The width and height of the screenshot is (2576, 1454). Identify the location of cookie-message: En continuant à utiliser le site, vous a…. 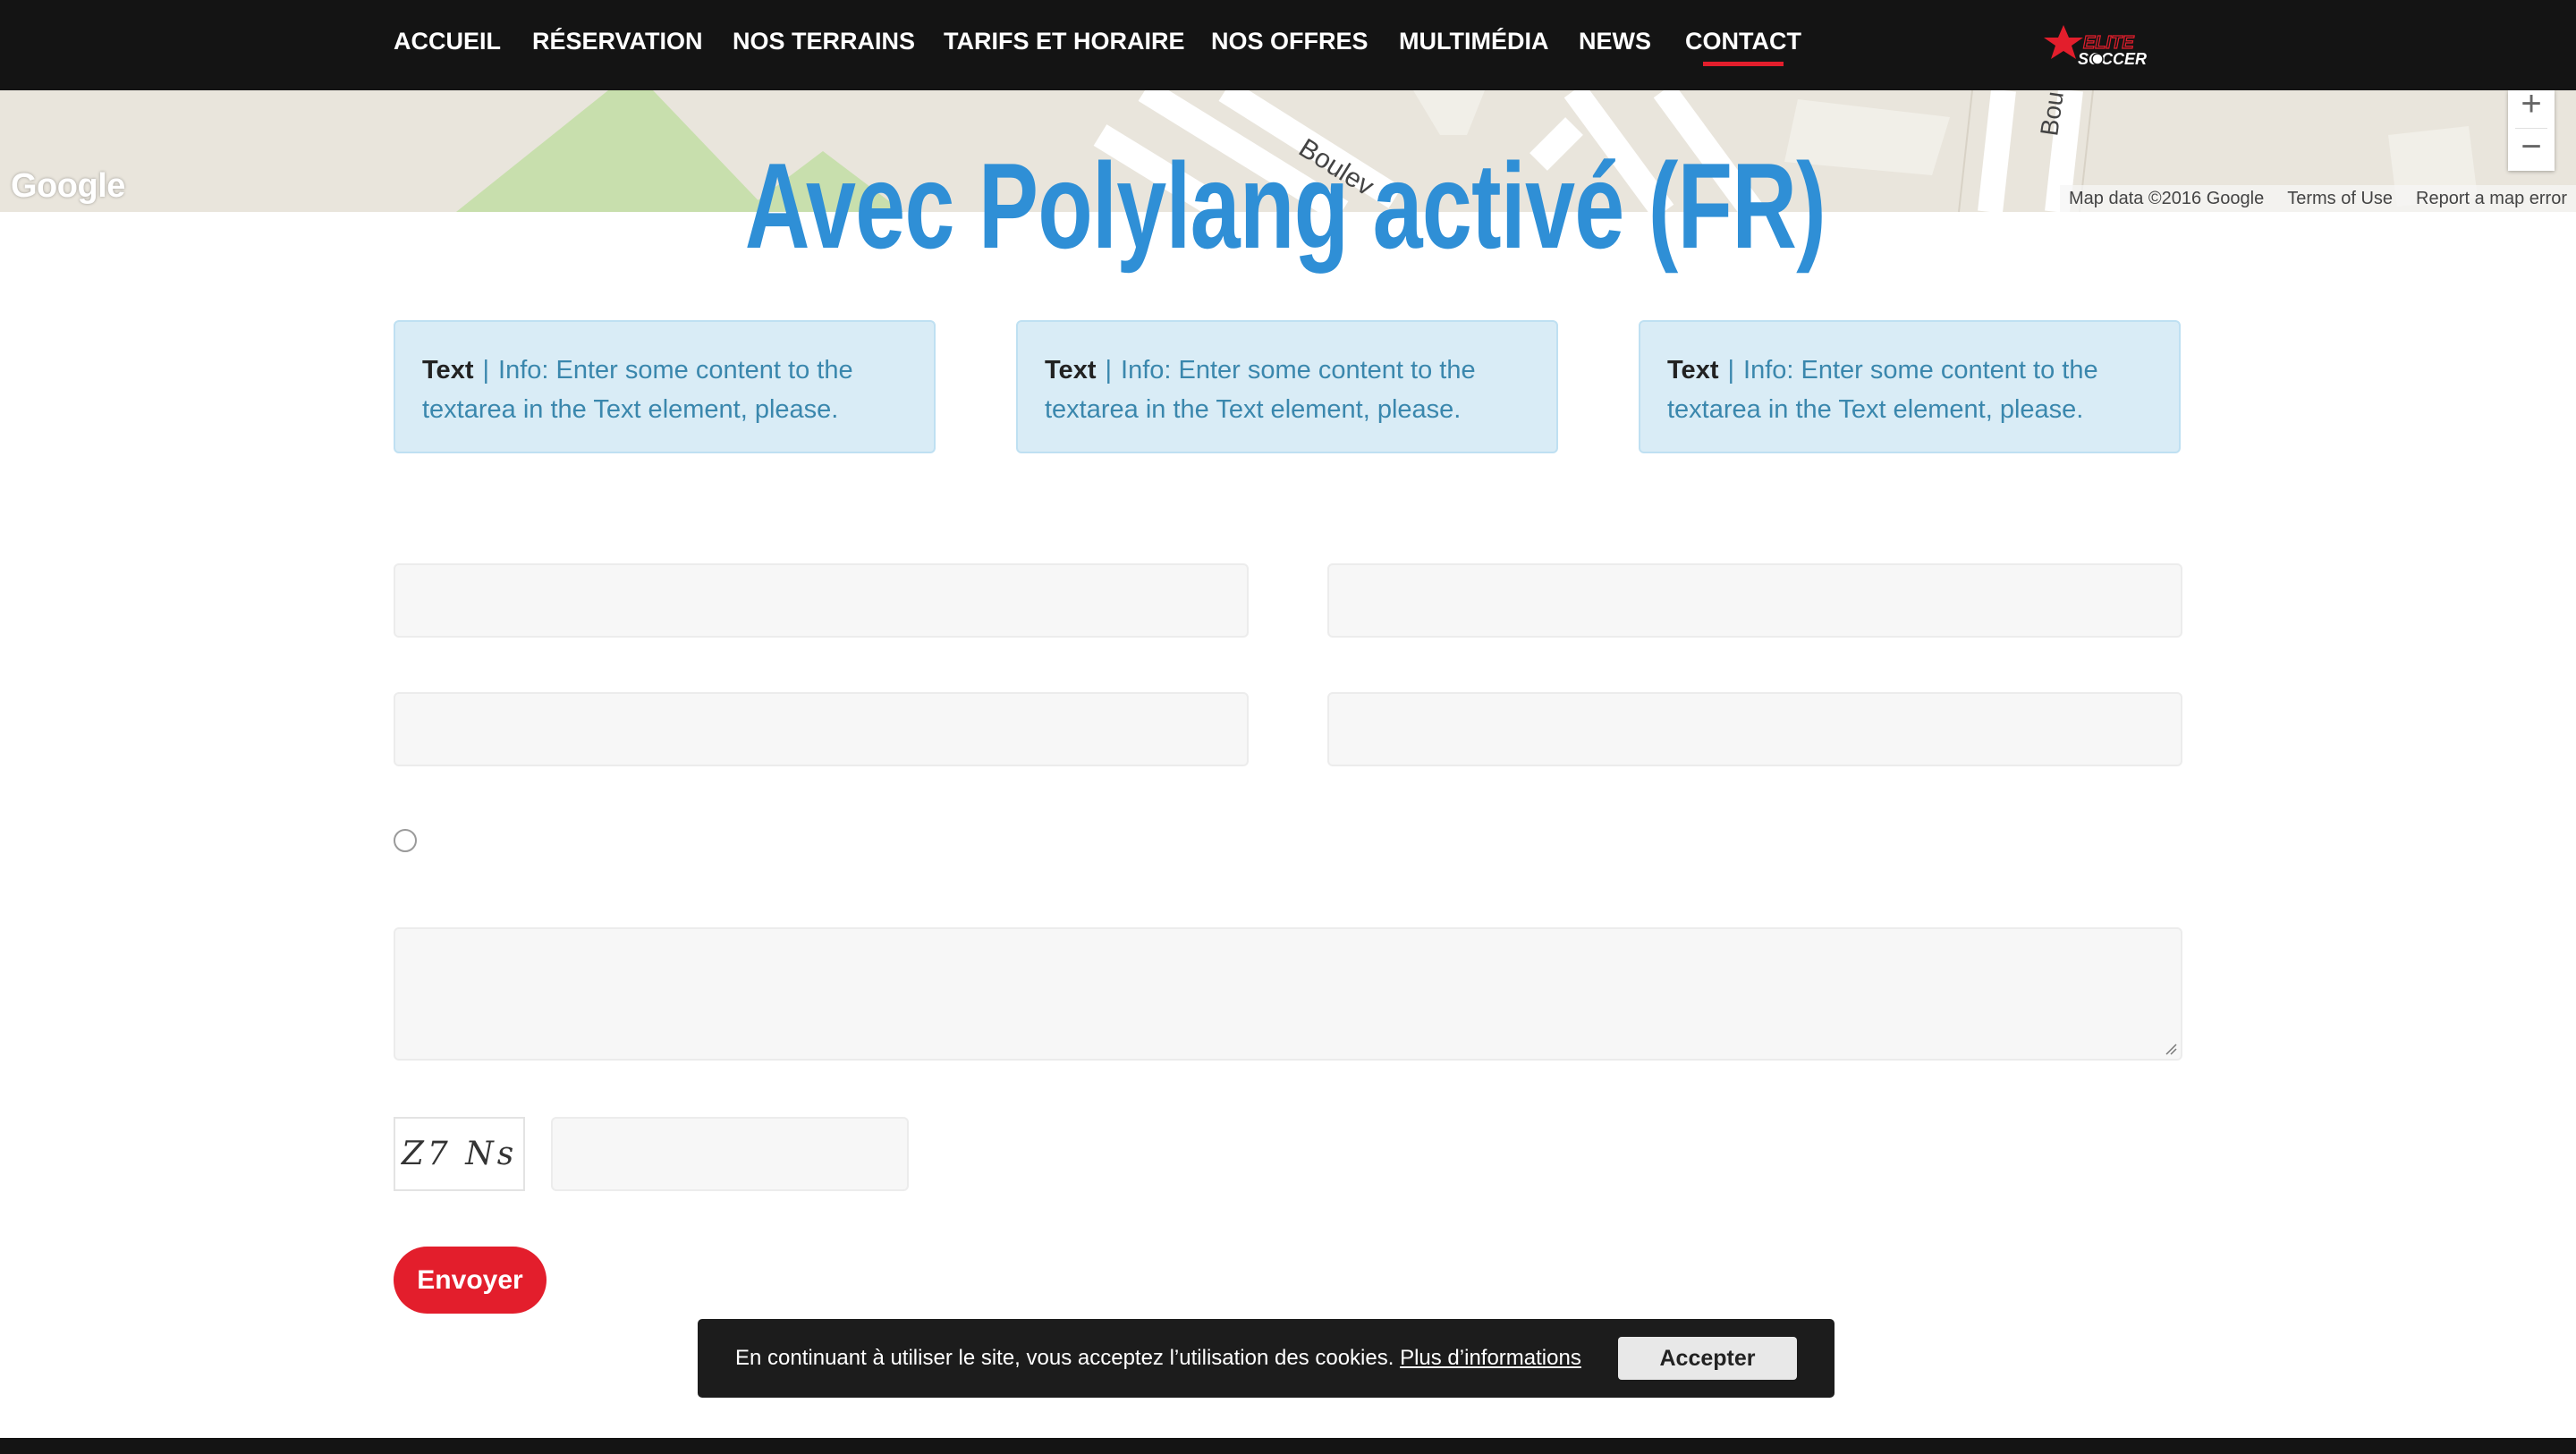
(1064, 1358).